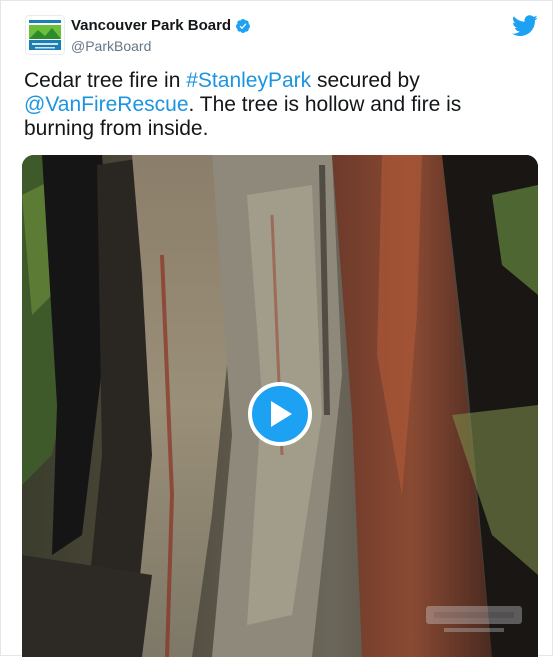 The height and width of the screenshot is (657, 553). Describe the element at coordinates (106, 104) in the screenshot. I see `mention-link: @VanFireRescue` at that location.